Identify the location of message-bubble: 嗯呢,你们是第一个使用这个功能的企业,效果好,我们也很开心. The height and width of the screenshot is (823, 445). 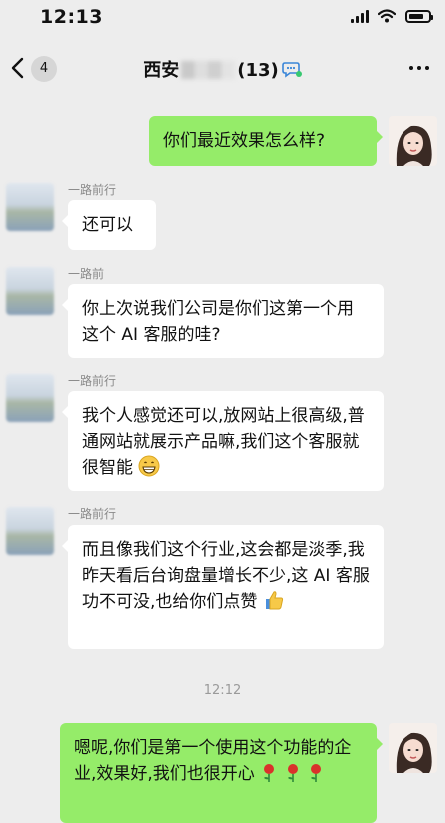
(221, 773).